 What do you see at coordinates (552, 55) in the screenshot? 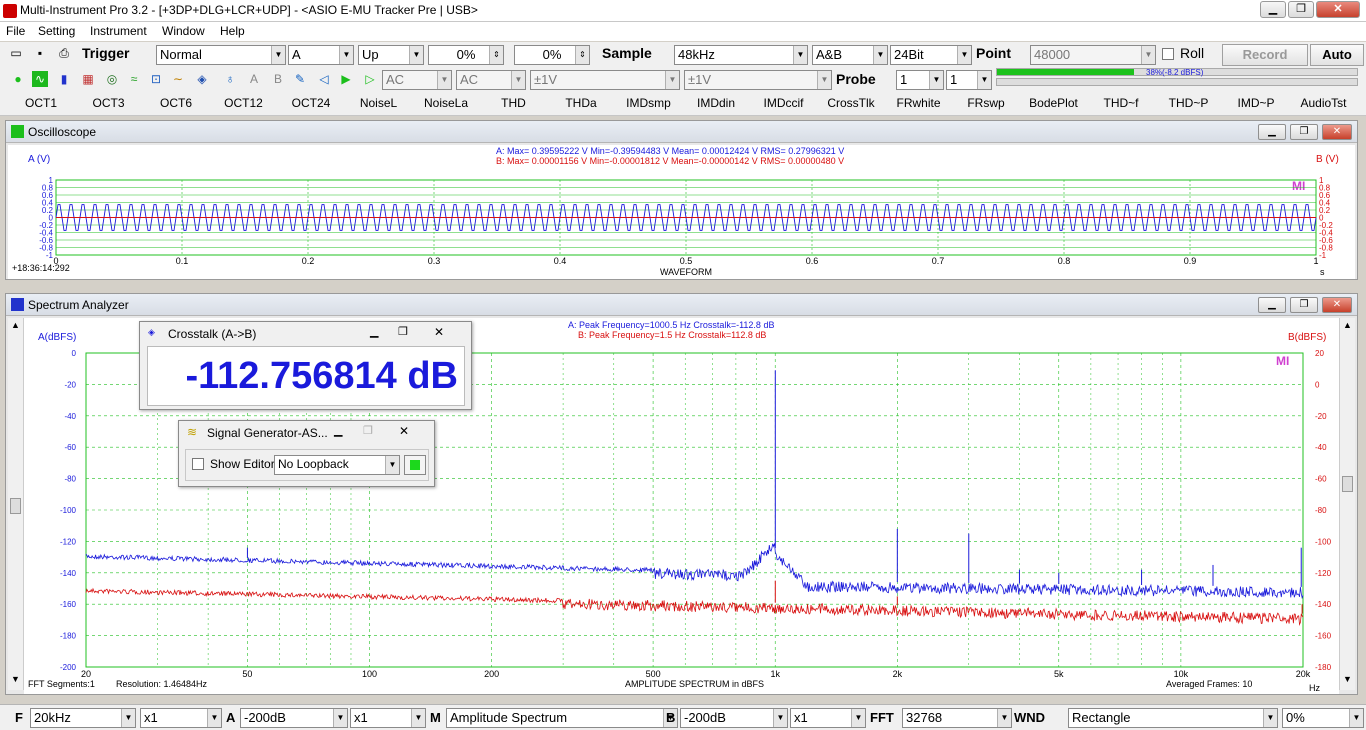
I see `trigger-delay-input: 0% ⇕` at bounding box center [552, 55].